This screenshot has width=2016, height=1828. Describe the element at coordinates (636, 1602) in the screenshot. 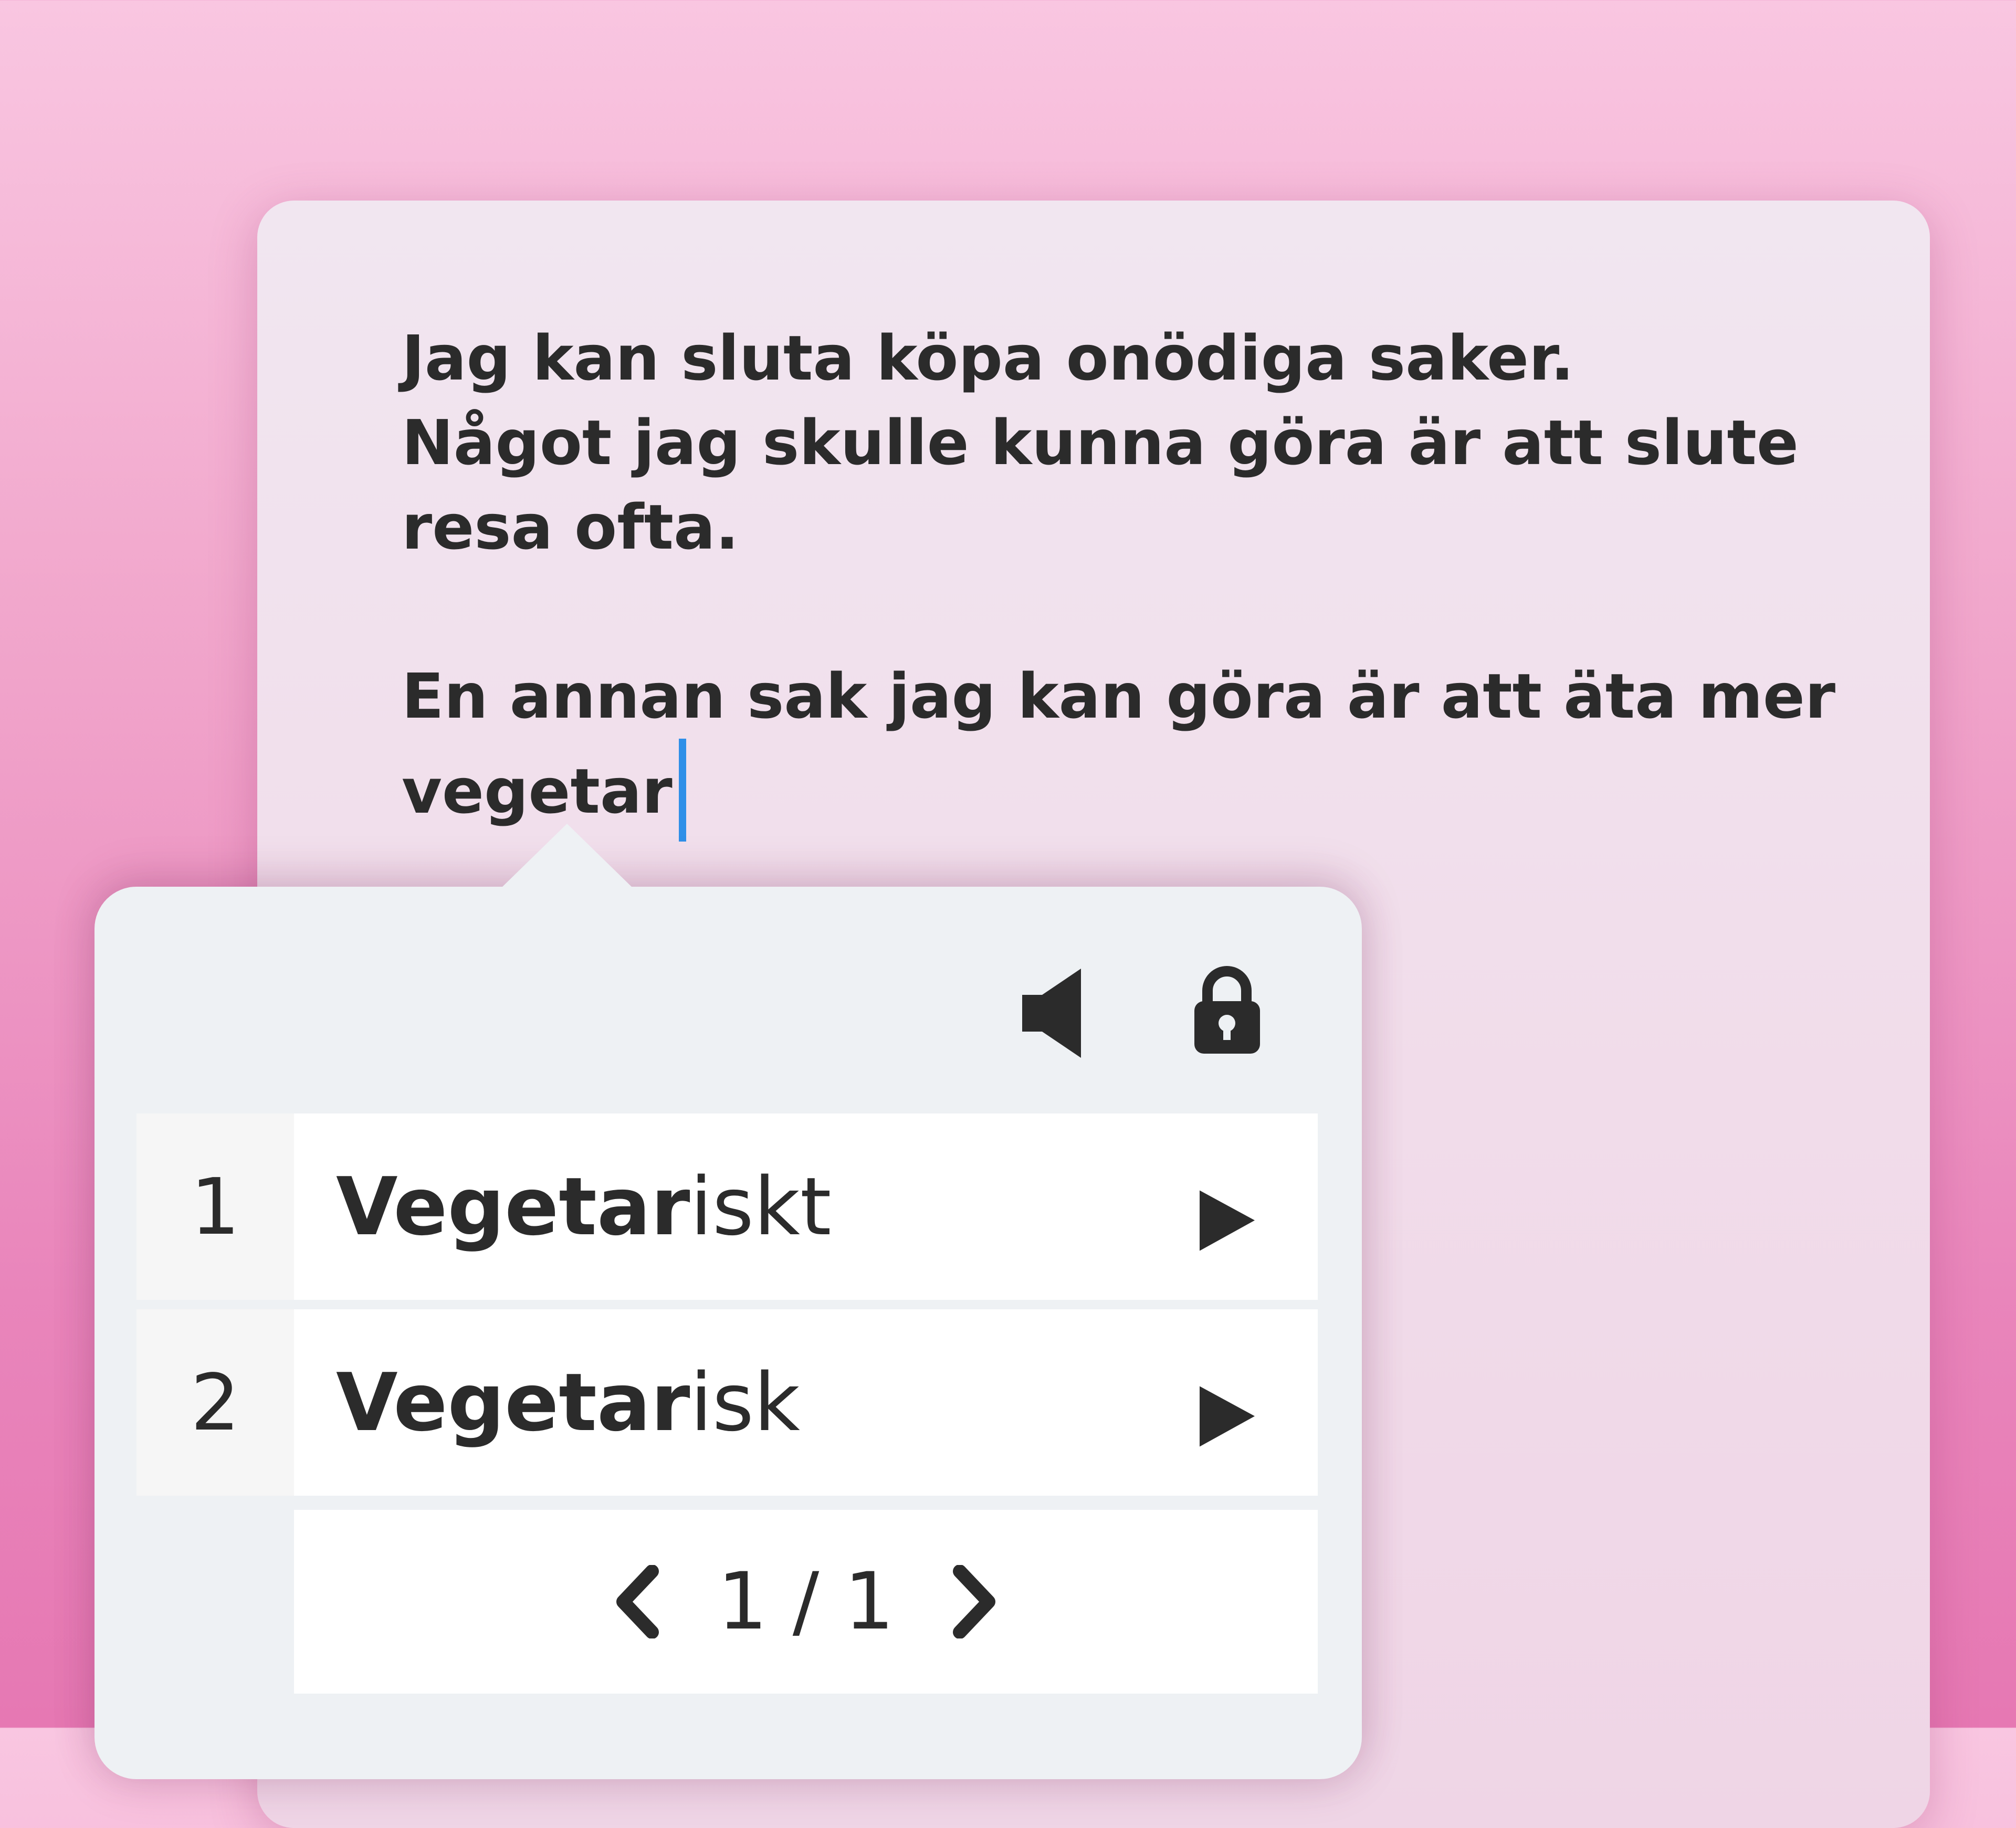

I see `chevron-left-icon` at that location.